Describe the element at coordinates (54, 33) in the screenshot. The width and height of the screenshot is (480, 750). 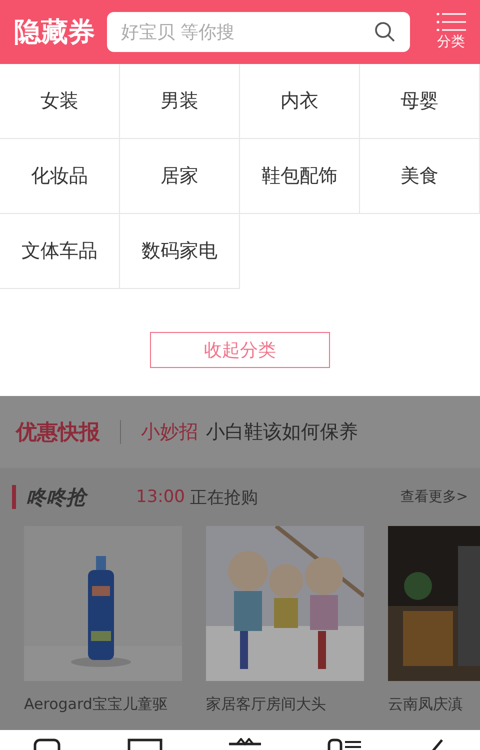
I see `logo: 隐藏券` at that location.